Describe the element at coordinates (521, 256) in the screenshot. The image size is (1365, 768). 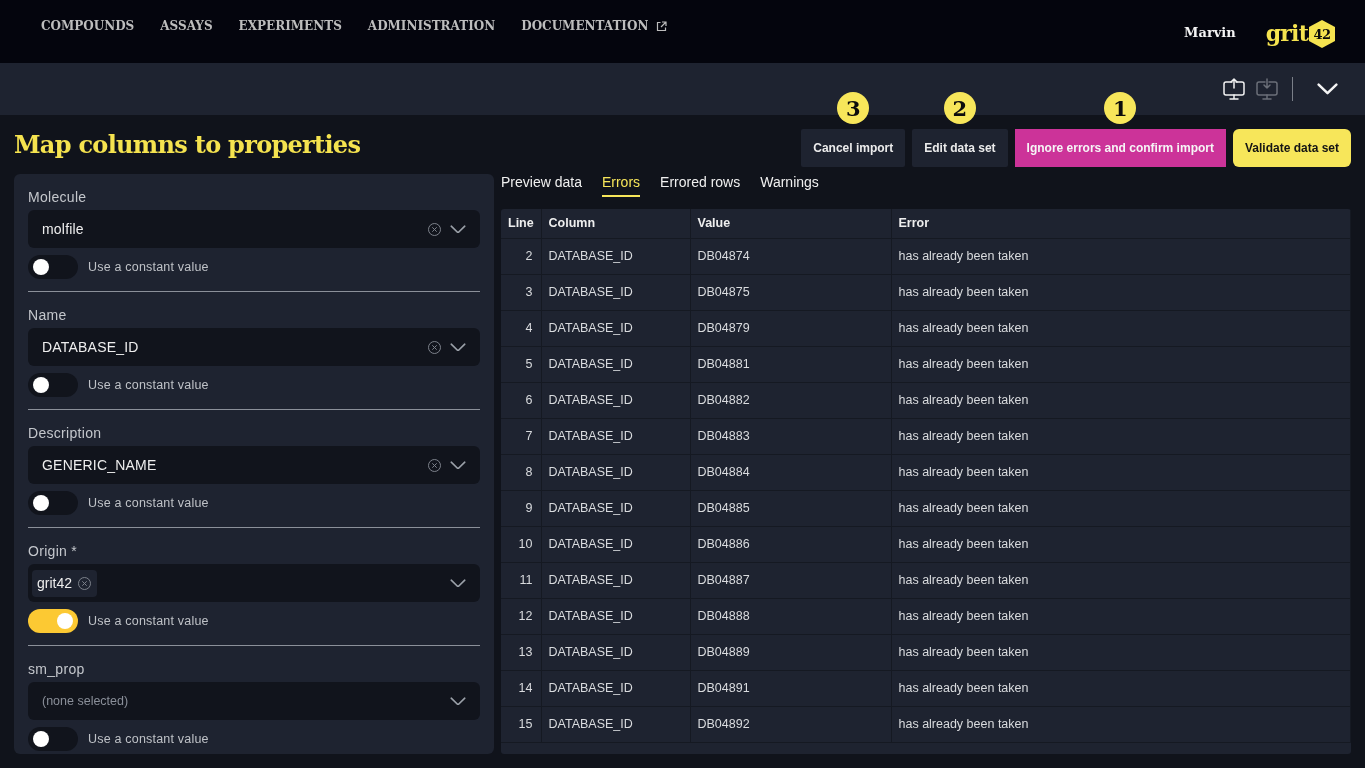
I see `table-cell: 2` at that location.